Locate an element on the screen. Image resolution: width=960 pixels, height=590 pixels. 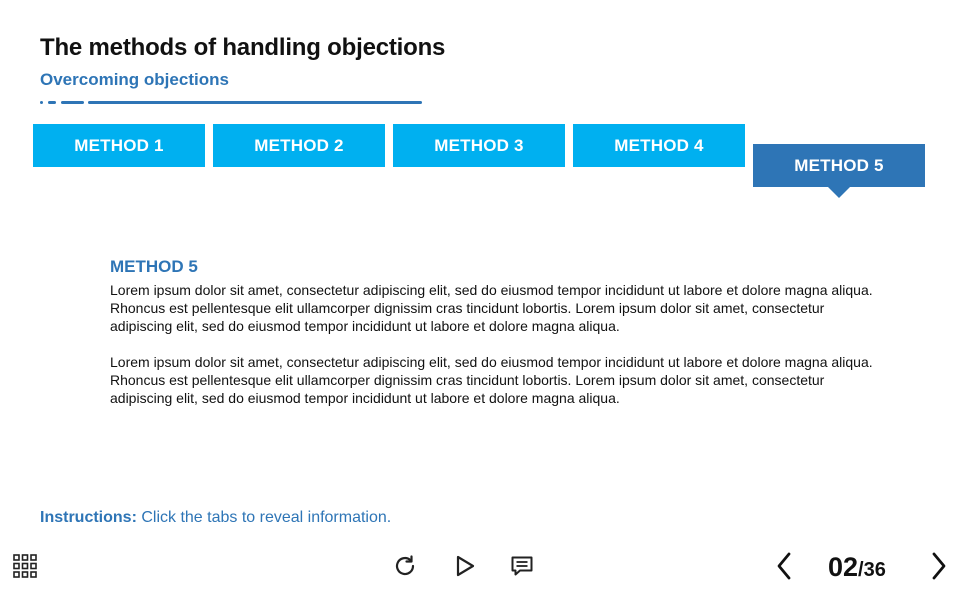
replay-icon is located at coordinates (405, 566).